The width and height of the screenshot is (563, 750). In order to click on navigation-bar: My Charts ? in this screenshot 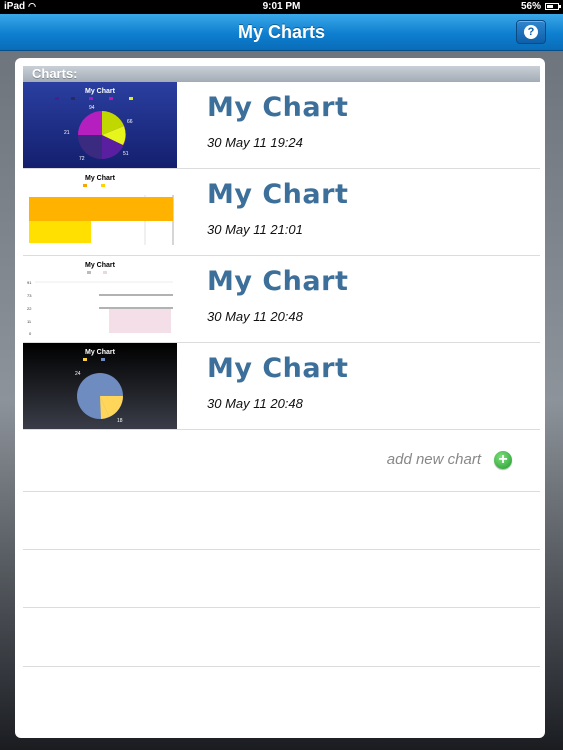, I will do `click(281, 32)`.